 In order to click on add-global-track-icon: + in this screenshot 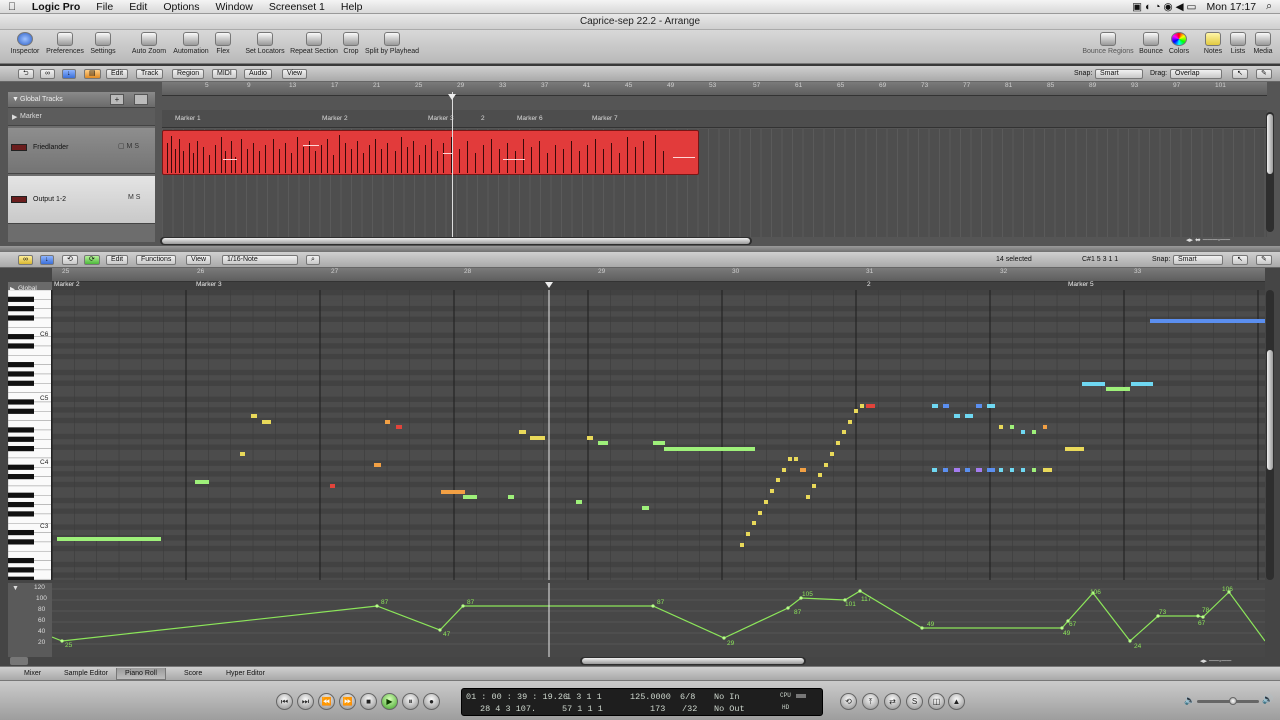, I will do `click(117, 99)`.